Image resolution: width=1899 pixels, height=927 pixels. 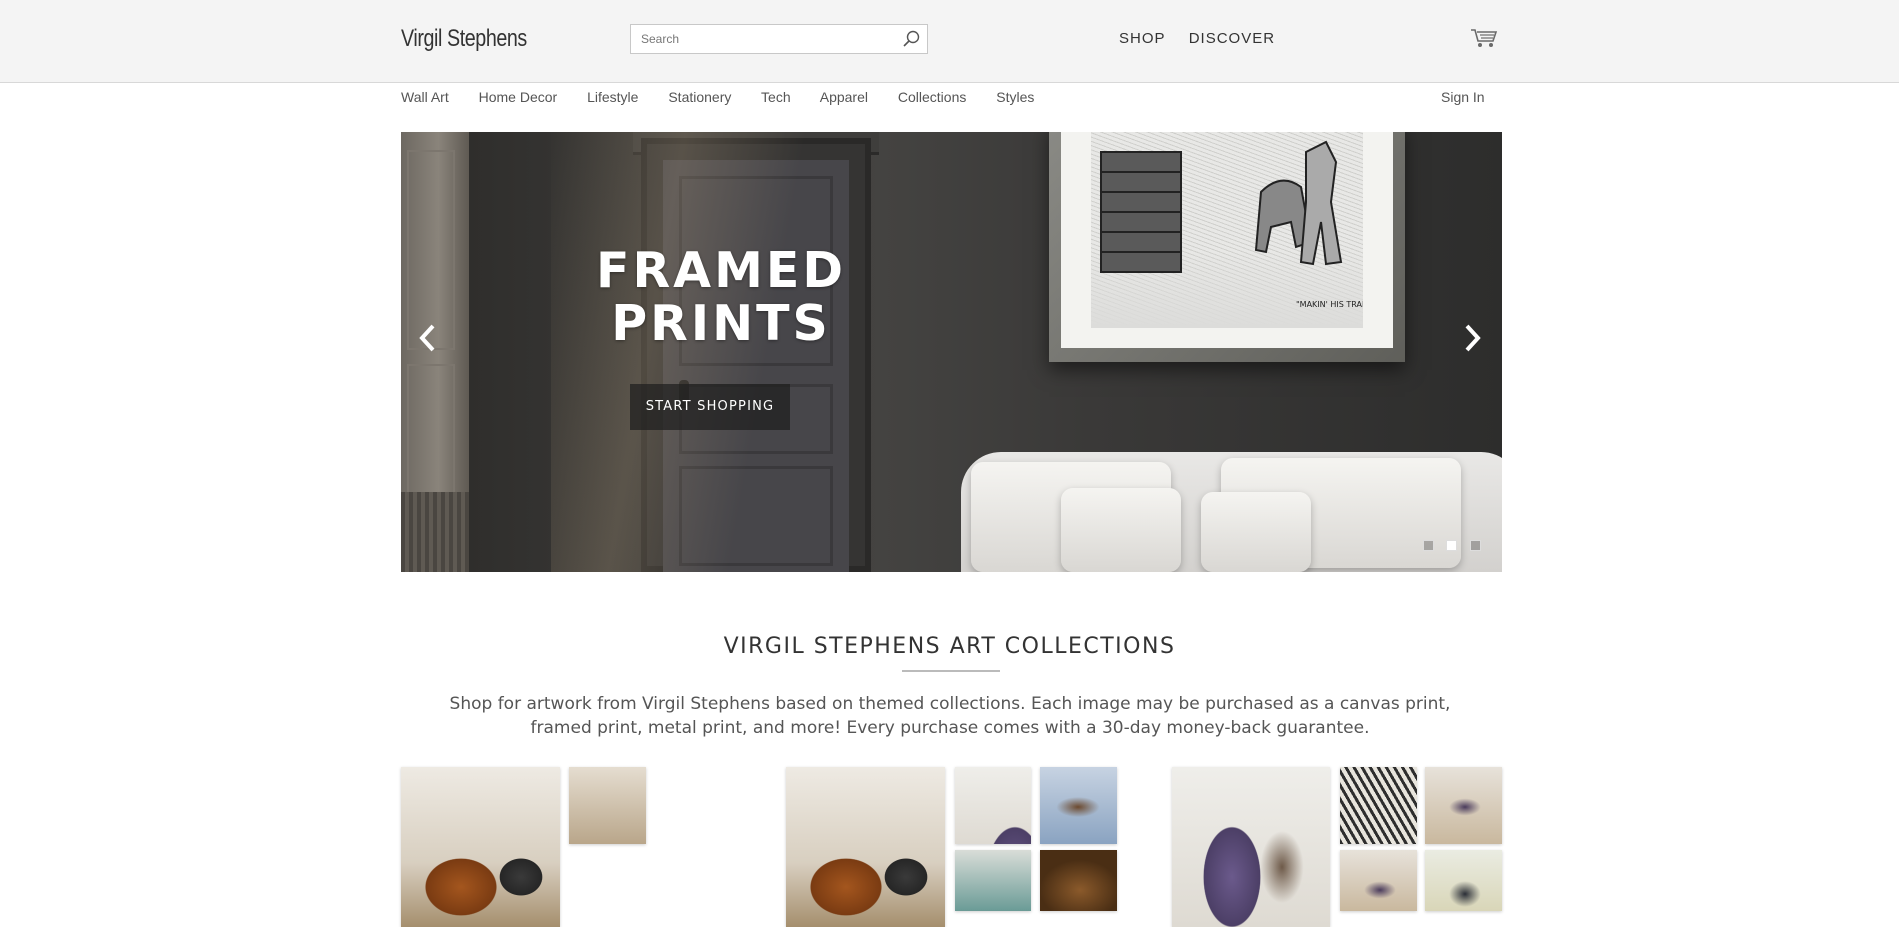 What do you see at coordinates (428, 338) in the screenshot?
I see `carousel-prev-icon` at bounding box center [428, 338].